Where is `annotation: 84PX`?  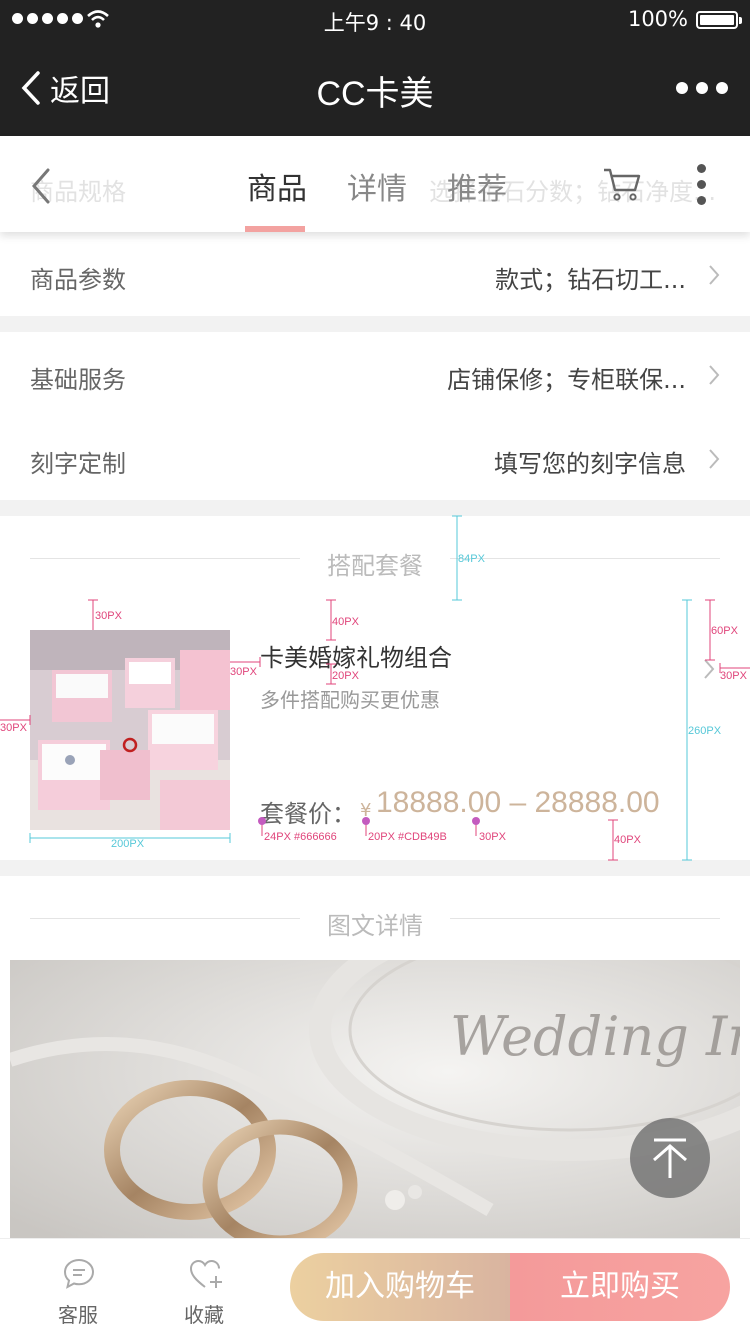 annotation: 84PX is located at coordinates (471, 559).